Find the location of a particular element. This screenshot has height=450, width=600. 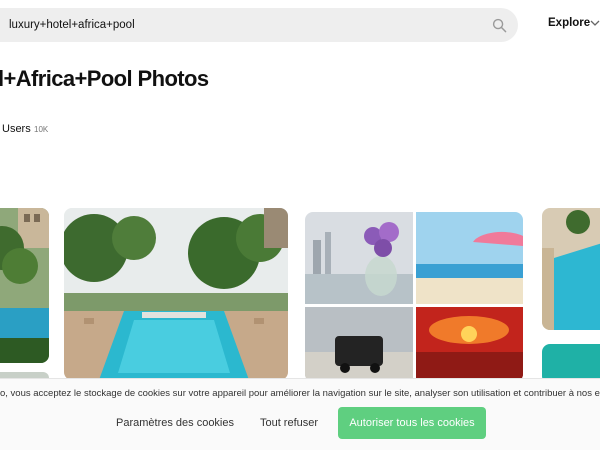

explore-menu: Explore is located at coordinates (569, 23).